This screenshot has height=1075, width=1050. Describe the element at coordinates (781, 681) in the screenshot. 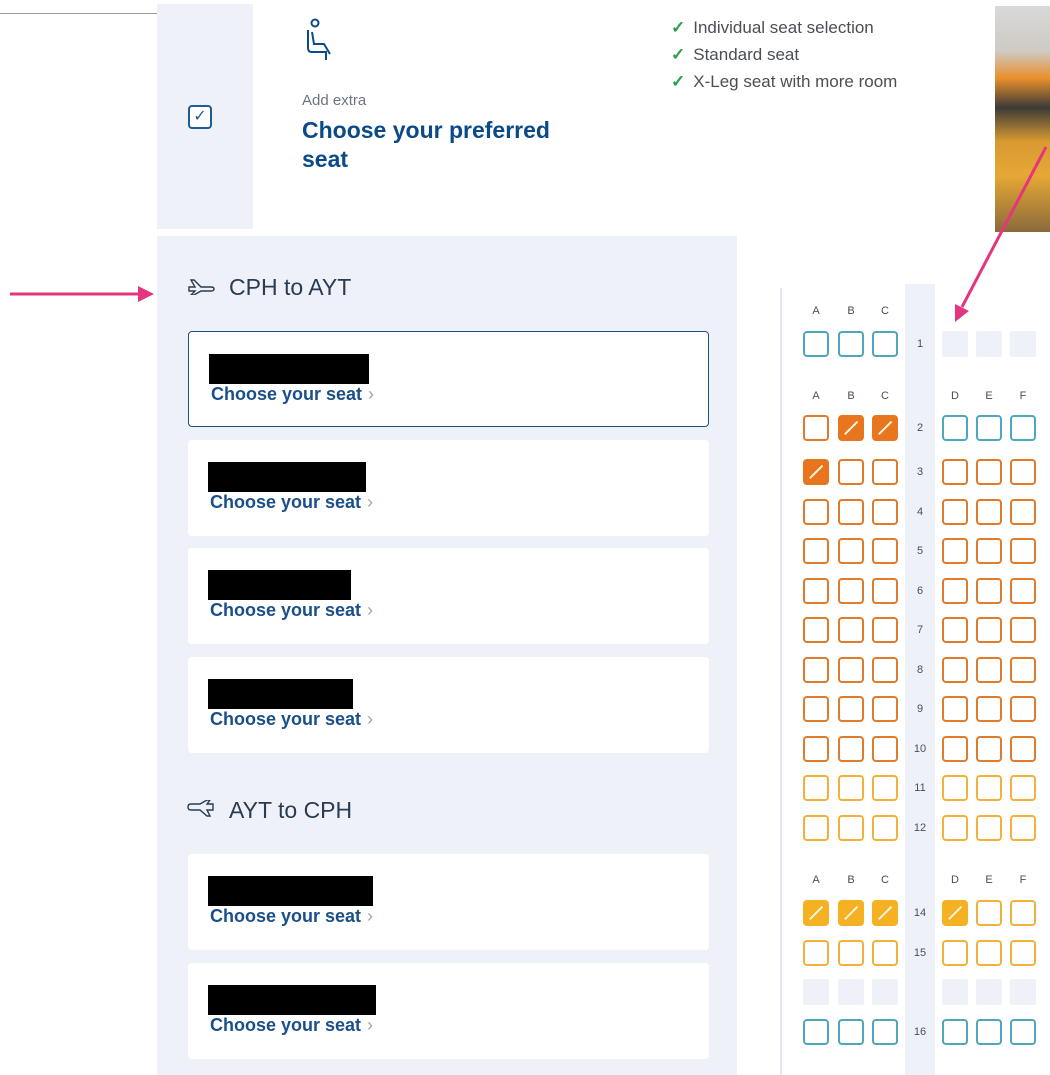

I see `fuselage-wall` at that location.